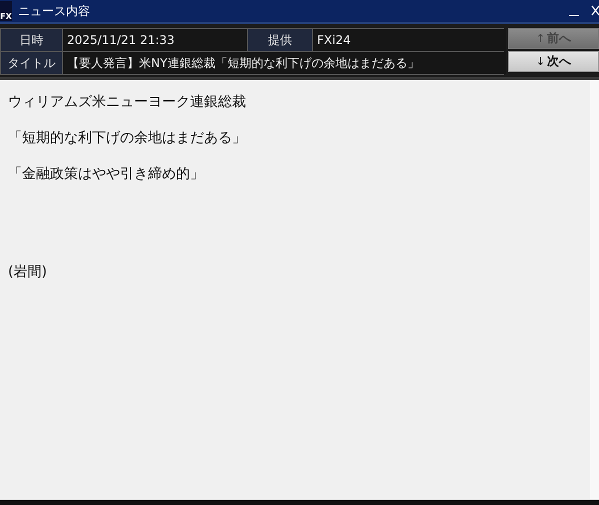 The image size is (599, 505). Describe the element at coordinates (127, 102) in the screenshot. I see `news-paragraph: ウィリアムズ米ニューヨーク連銀総裁` at that location.